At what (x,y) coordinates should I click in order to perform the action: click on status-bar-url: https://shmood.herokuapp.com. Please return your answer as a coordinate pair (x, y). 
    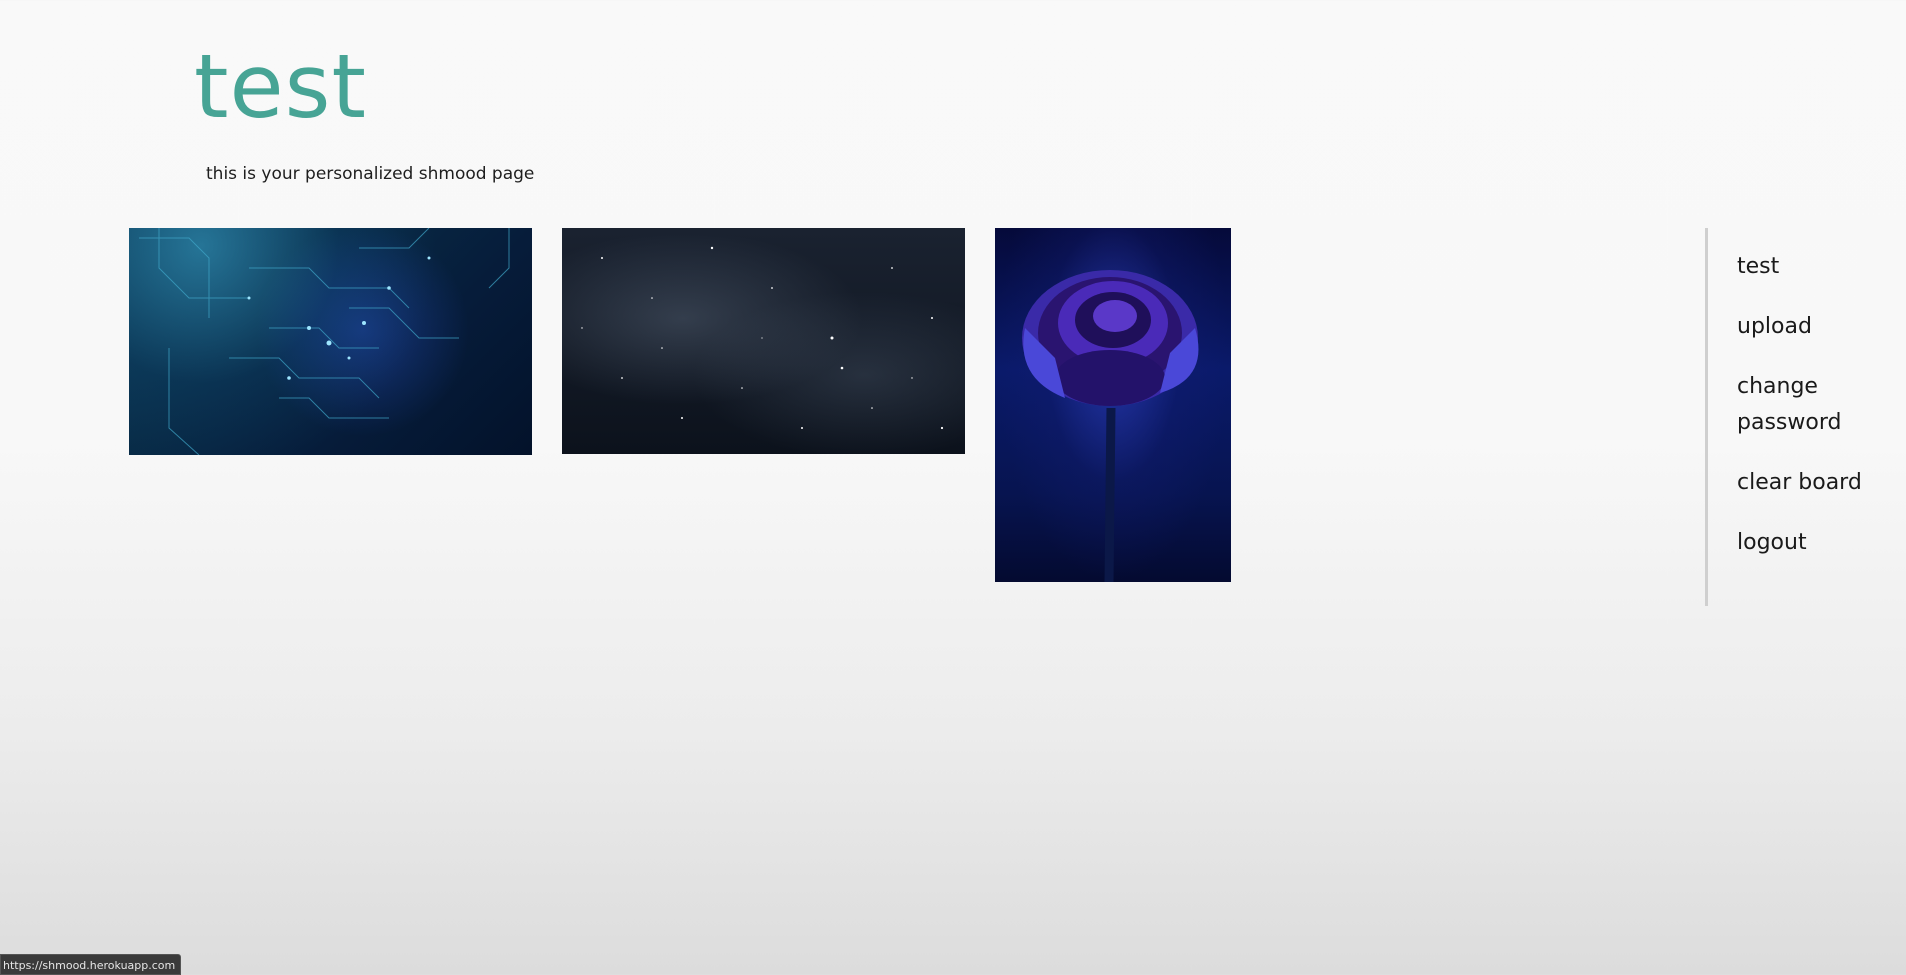
    Looking at the image, I should click on (91, 964).